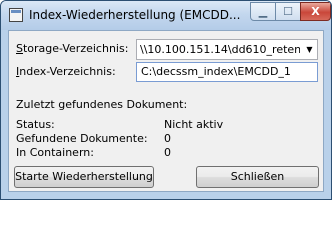 The height and width of the screenshot is (240, 332). What do you see at coordinates (257, 177) in the screenshot?
I see `close-button: Schließen` at bounding box center [257, 177].